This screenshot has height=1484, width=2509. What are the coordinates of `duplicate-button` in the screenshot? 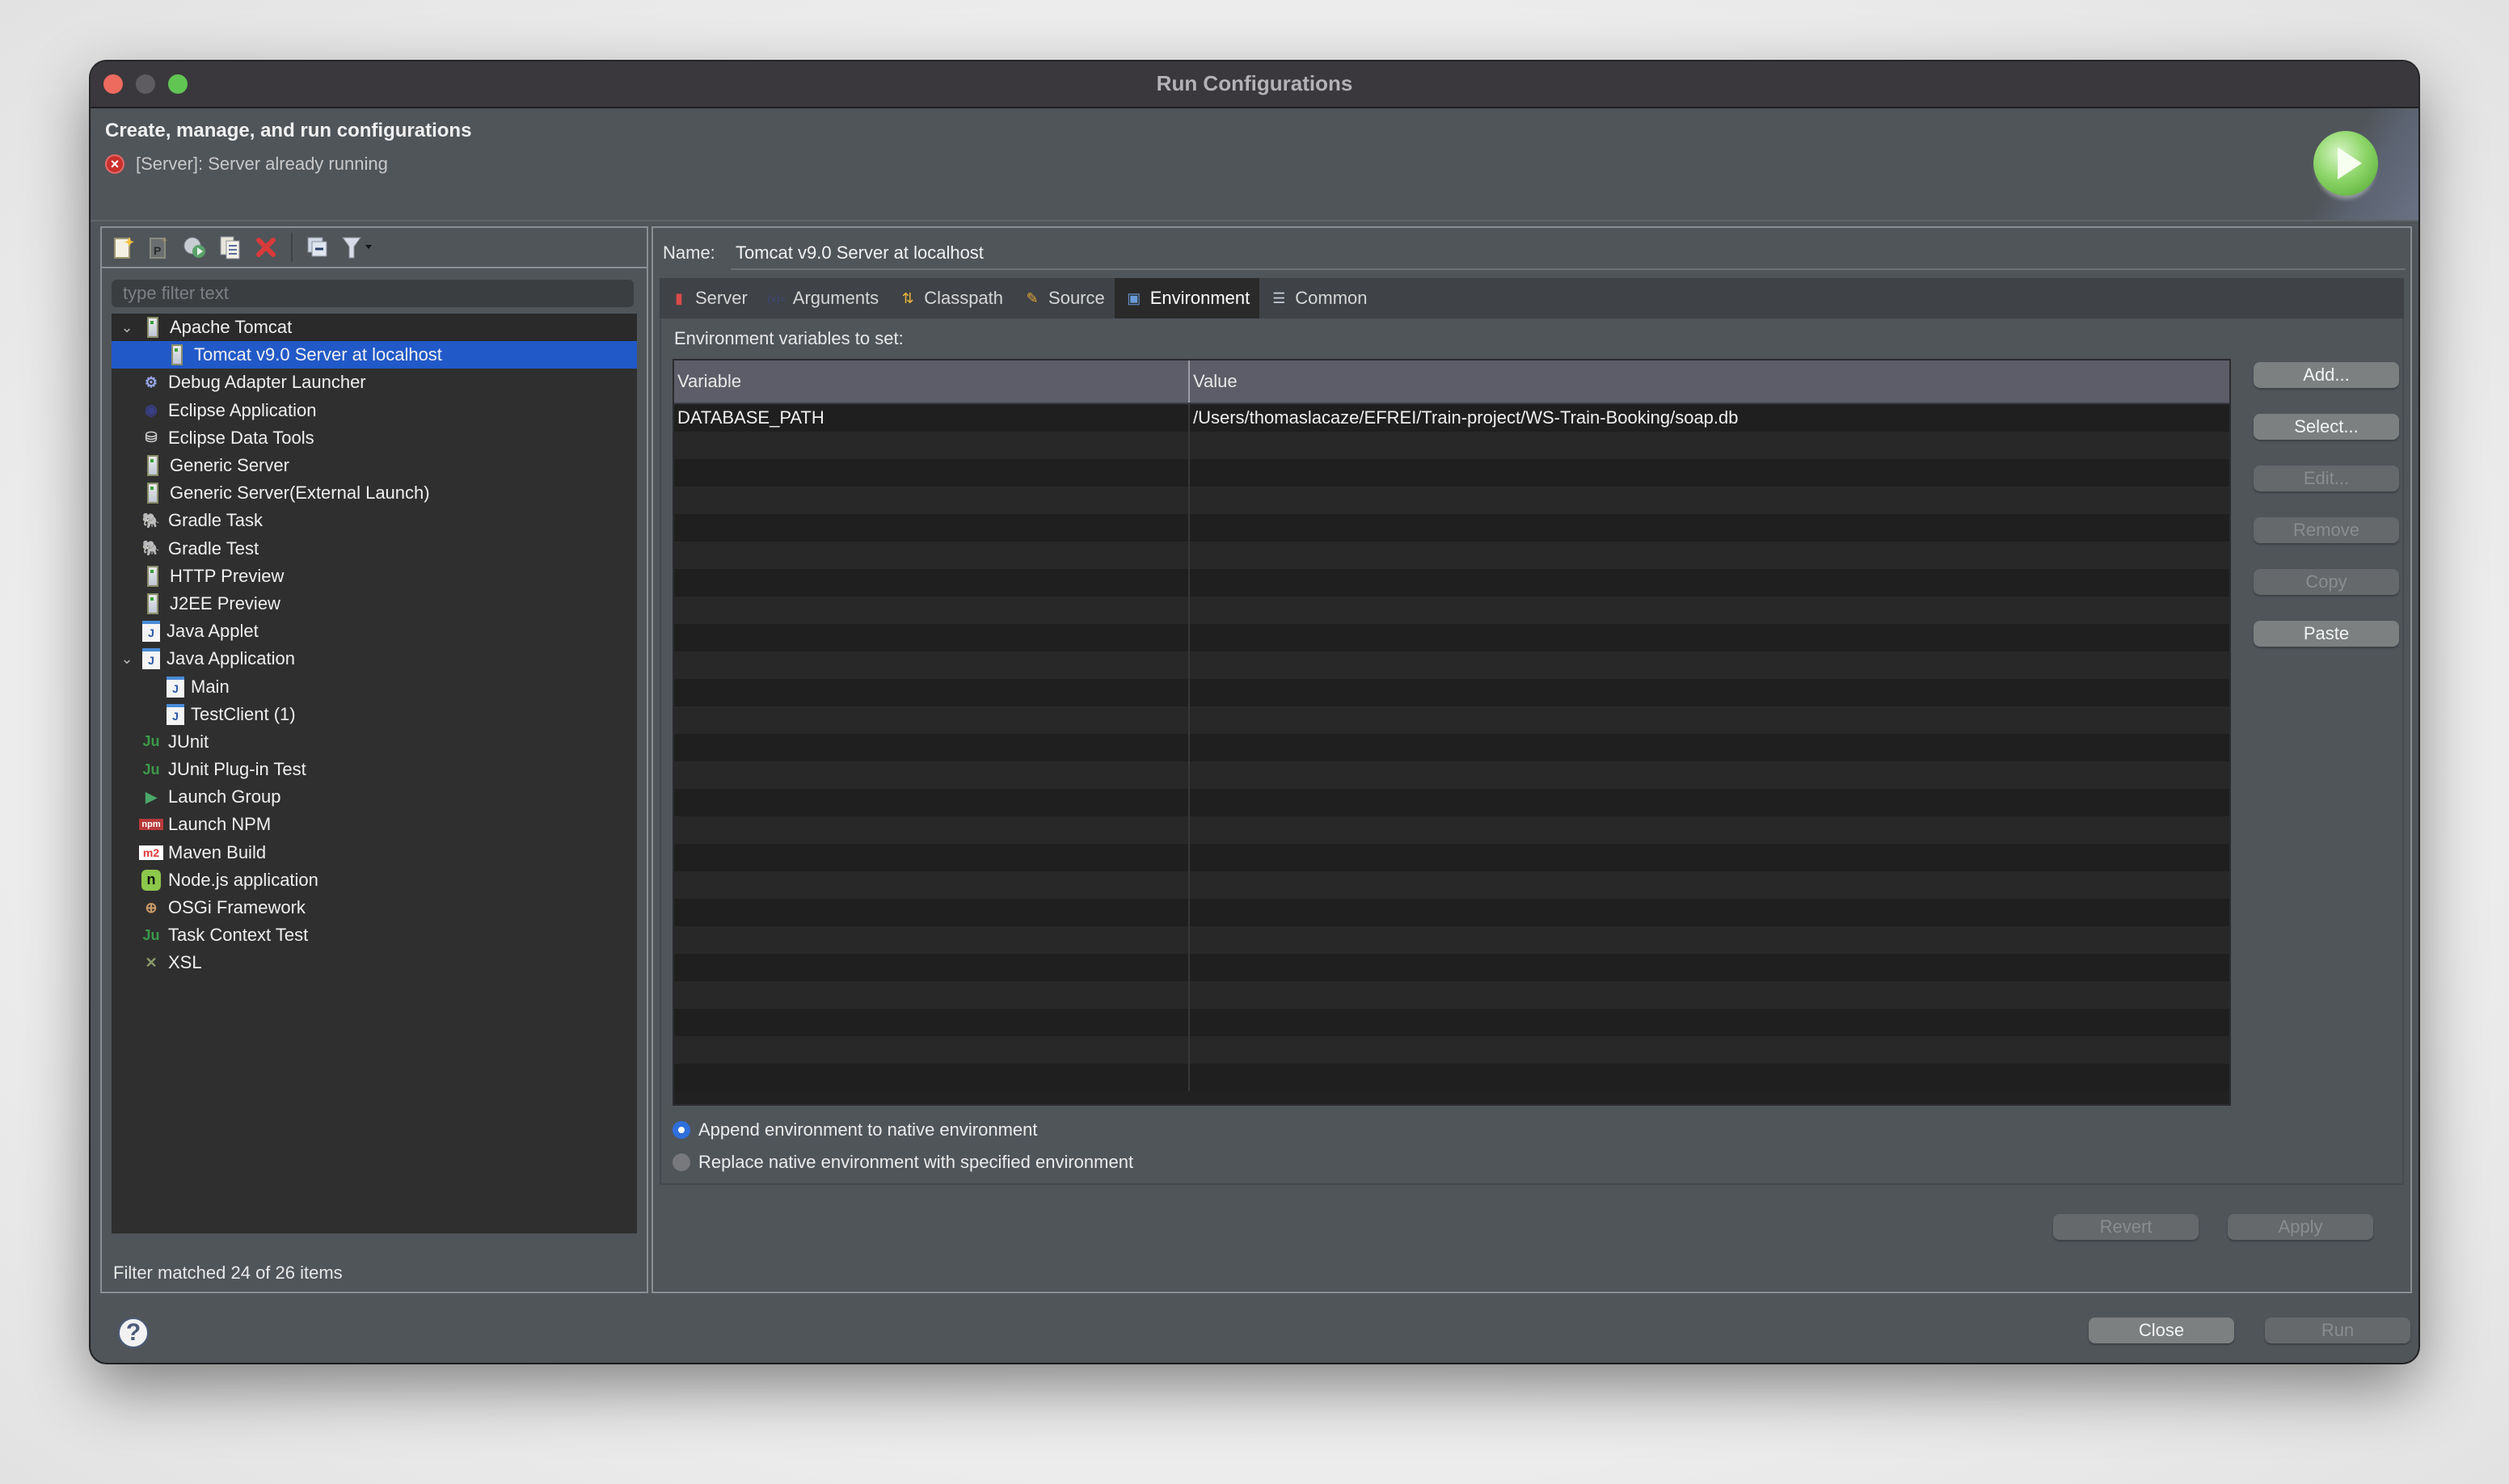 It's located at (230, 247).